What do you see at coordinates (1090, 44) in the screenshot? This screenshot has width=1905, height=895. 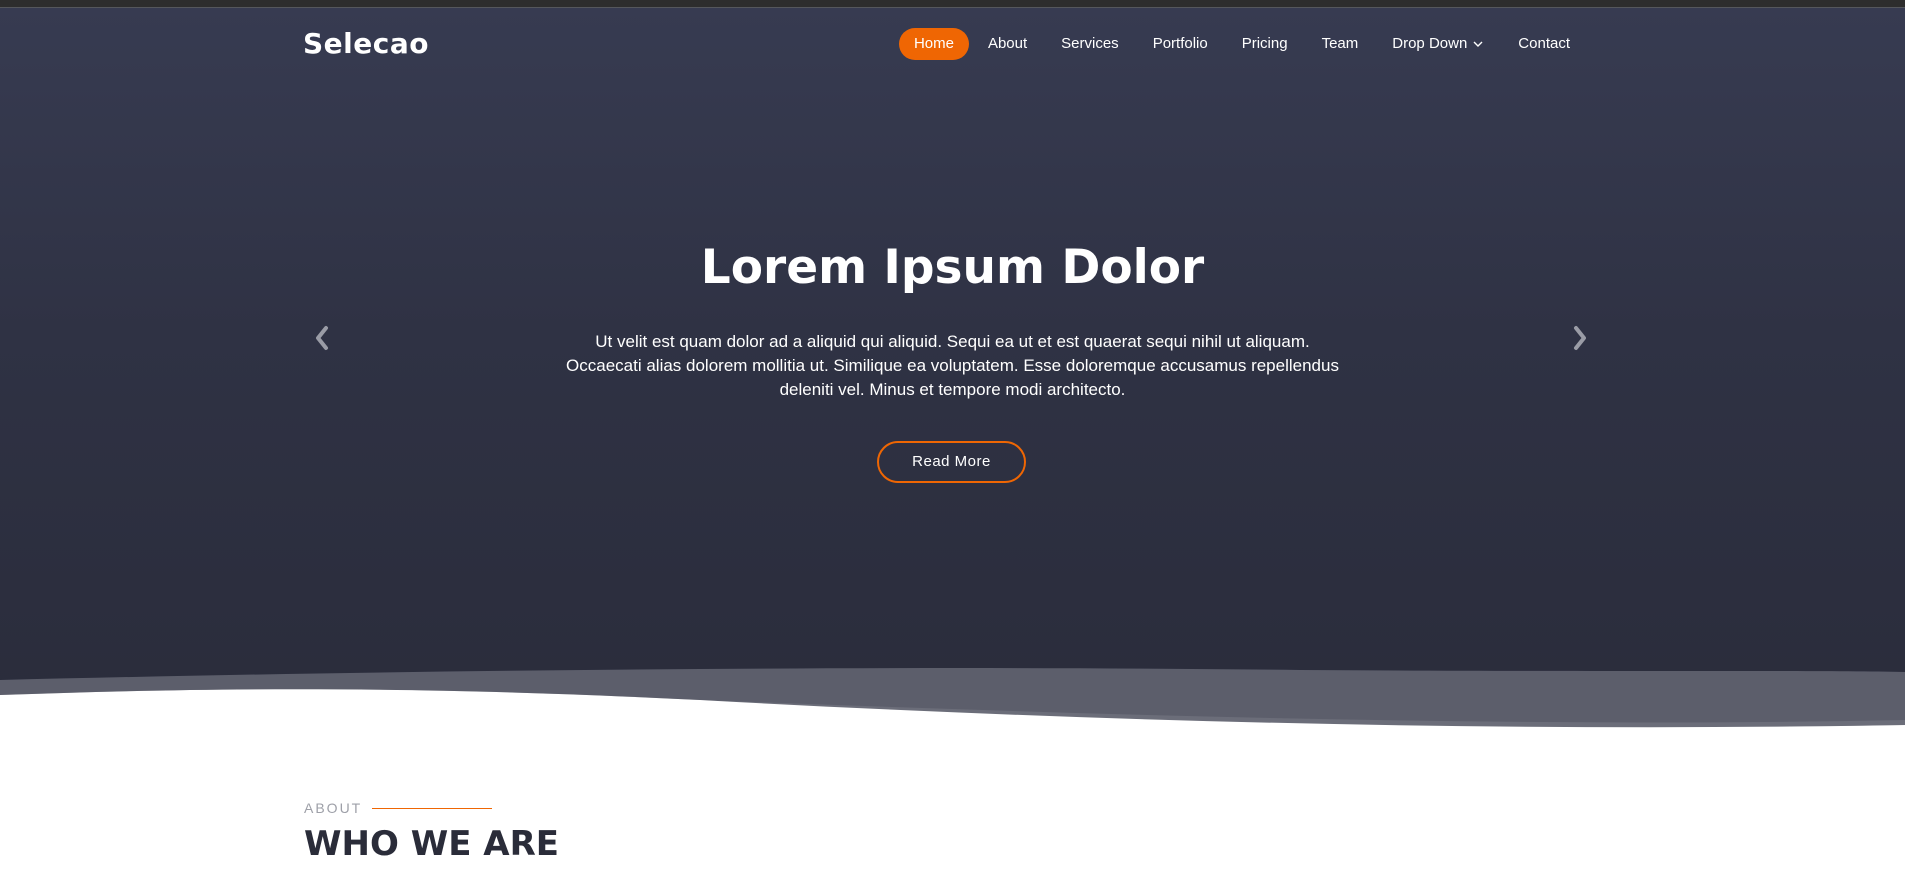 I see `nav-services: Services` at bounding box center [1090, 44].